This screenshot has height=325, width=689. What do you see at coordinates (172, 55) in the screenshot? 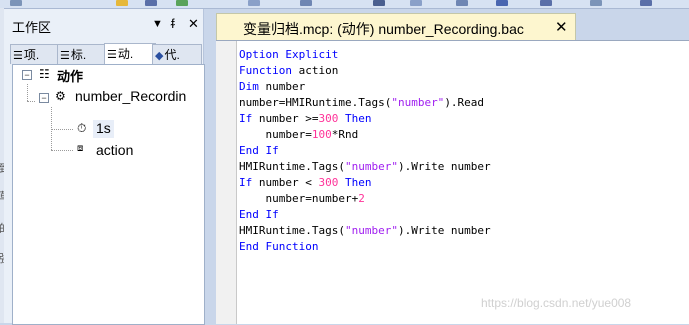
I see `tab-label: 代.` at bounding box center [172, 55].